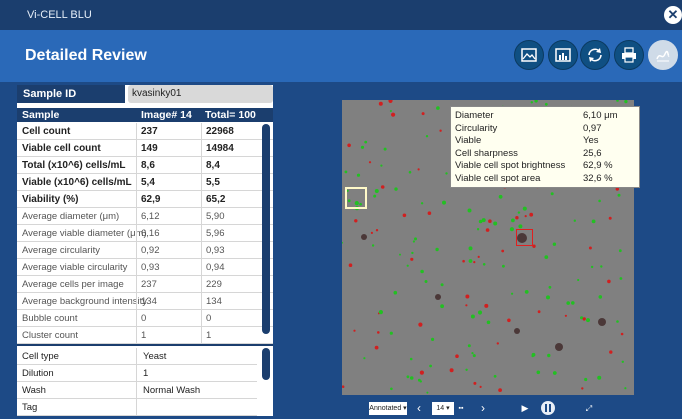 The height and width of the screenshot is (419, 682). Describe the element at coordinates (214, 301) in the screenshot. I see `row-total-value: 134` at that location.